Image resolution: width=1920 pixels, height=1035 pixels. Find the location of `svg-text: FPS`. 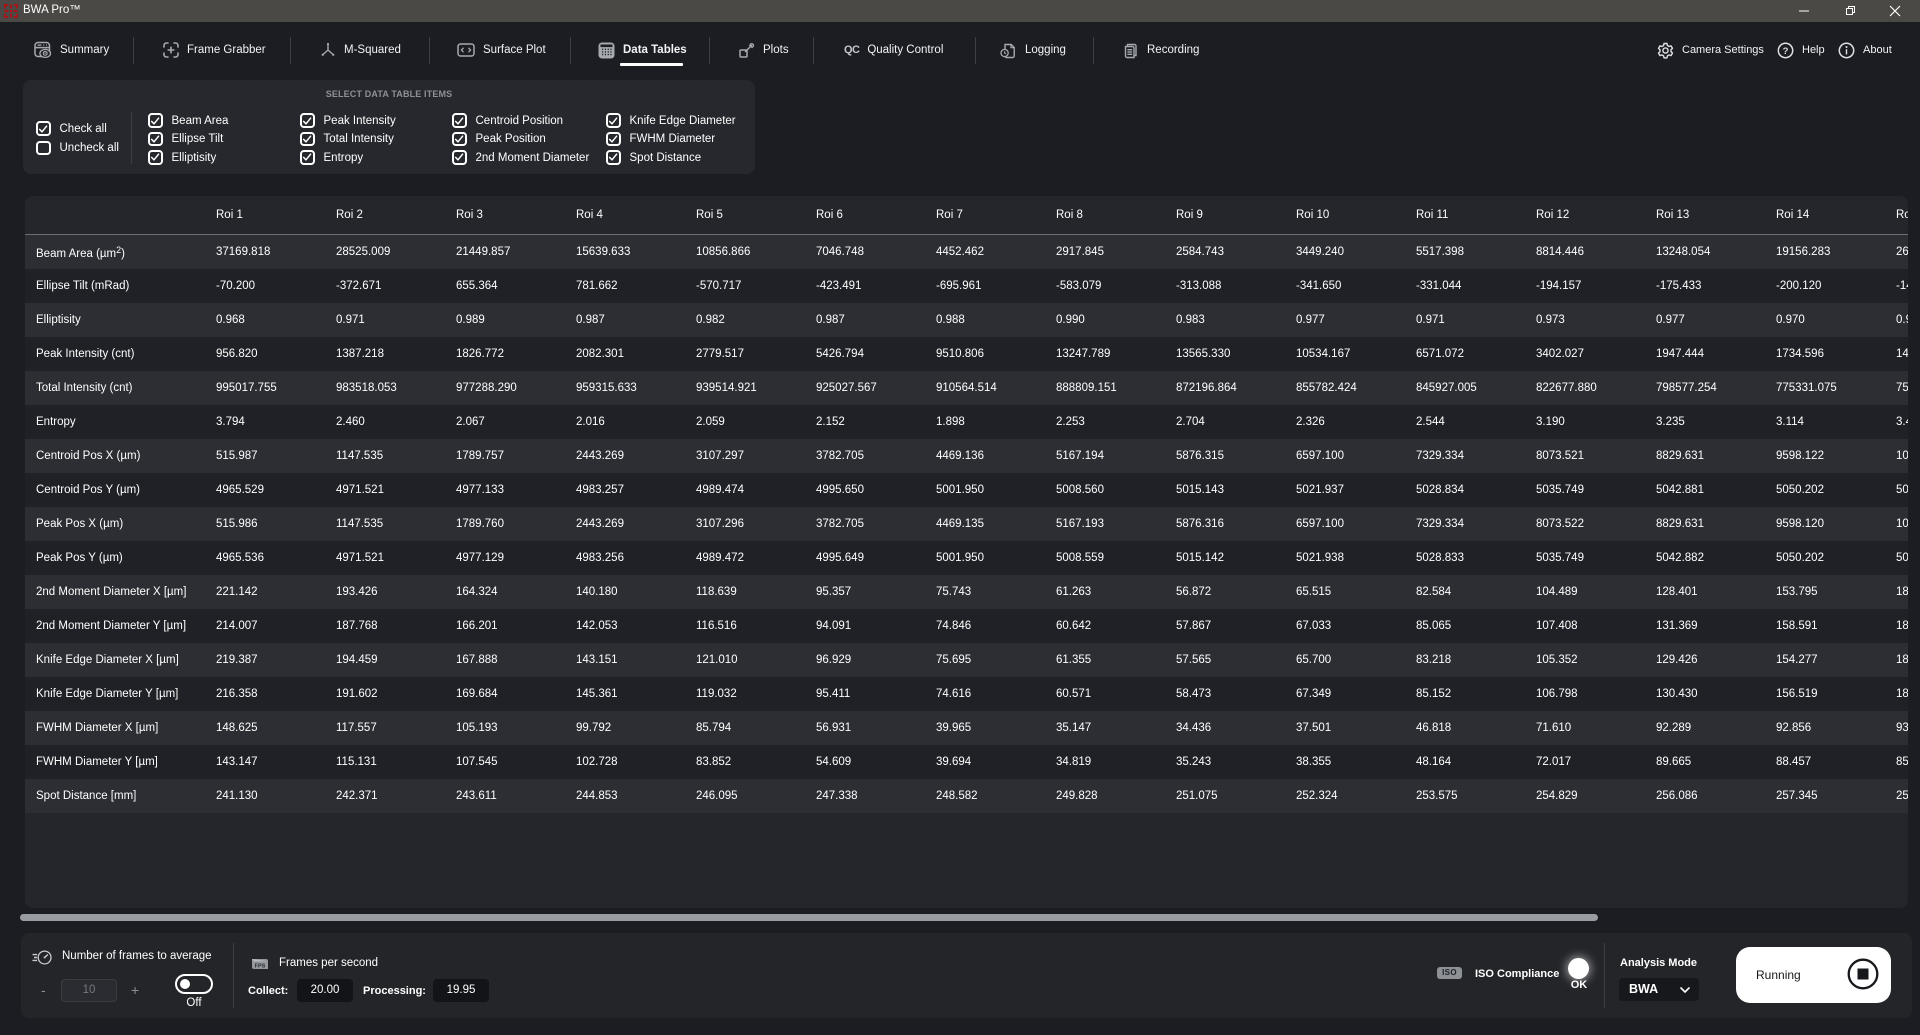

svg-text: FPS is located at coordinates (260, 967).